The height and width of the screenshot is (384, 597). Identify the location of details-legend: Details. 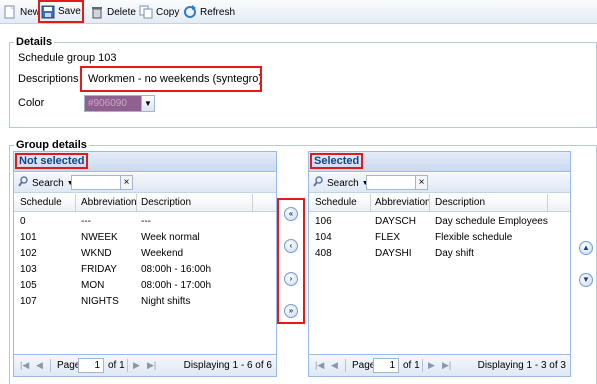
(34, 42).